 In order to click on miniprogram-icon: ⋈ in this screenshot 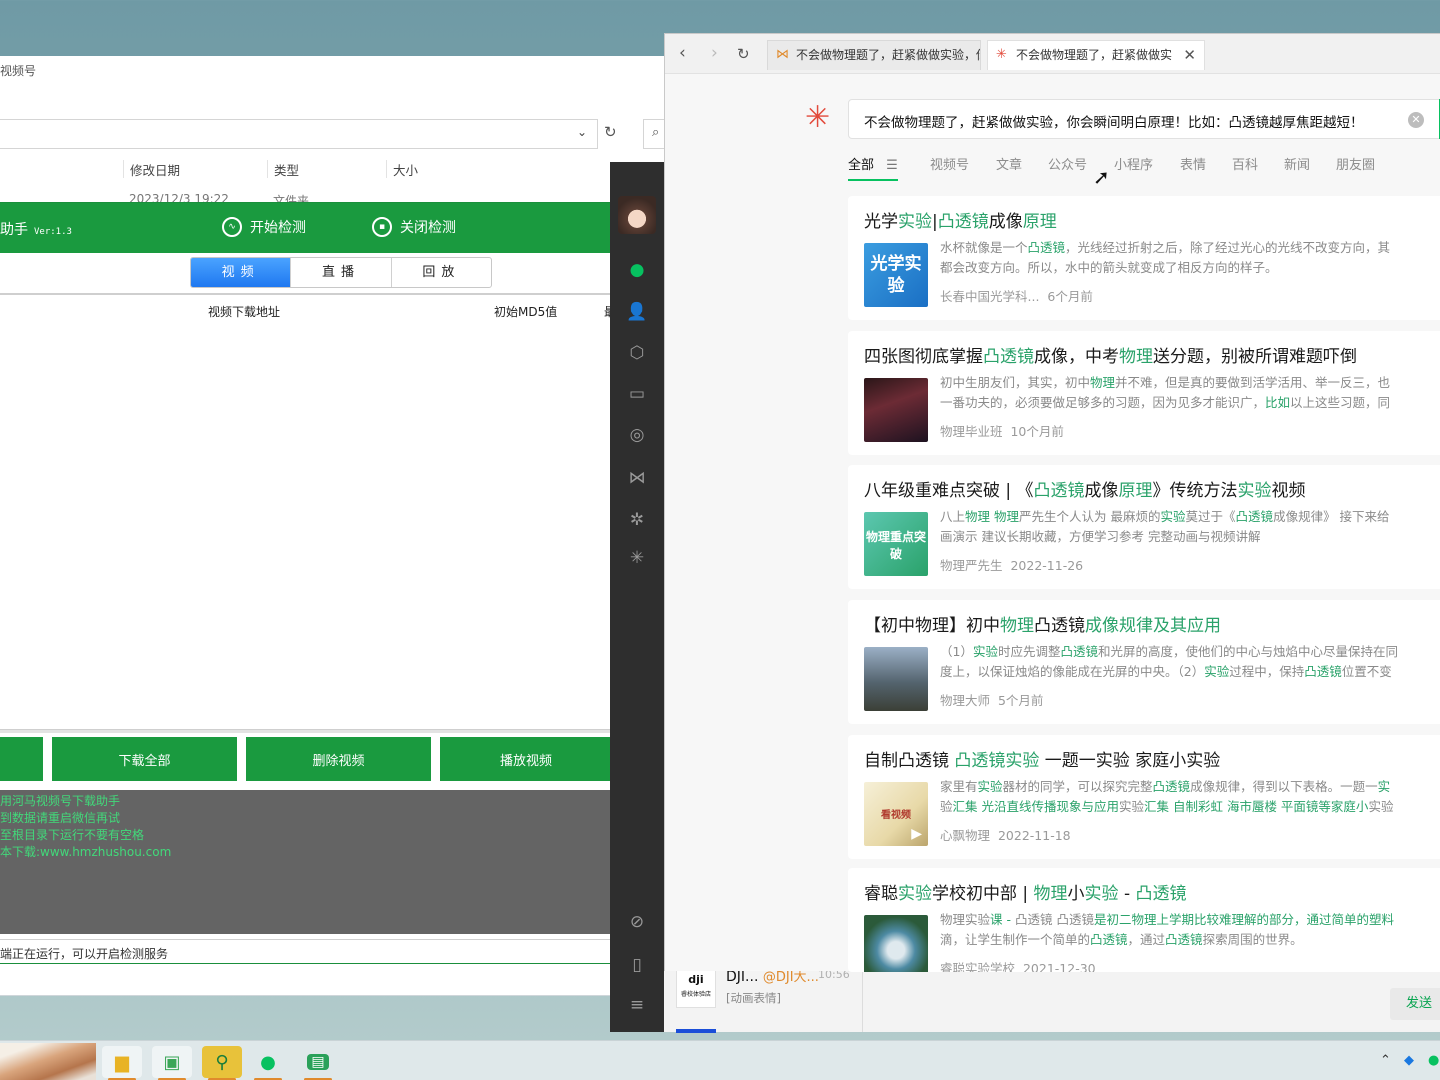, I will do `click(637, 478)`.